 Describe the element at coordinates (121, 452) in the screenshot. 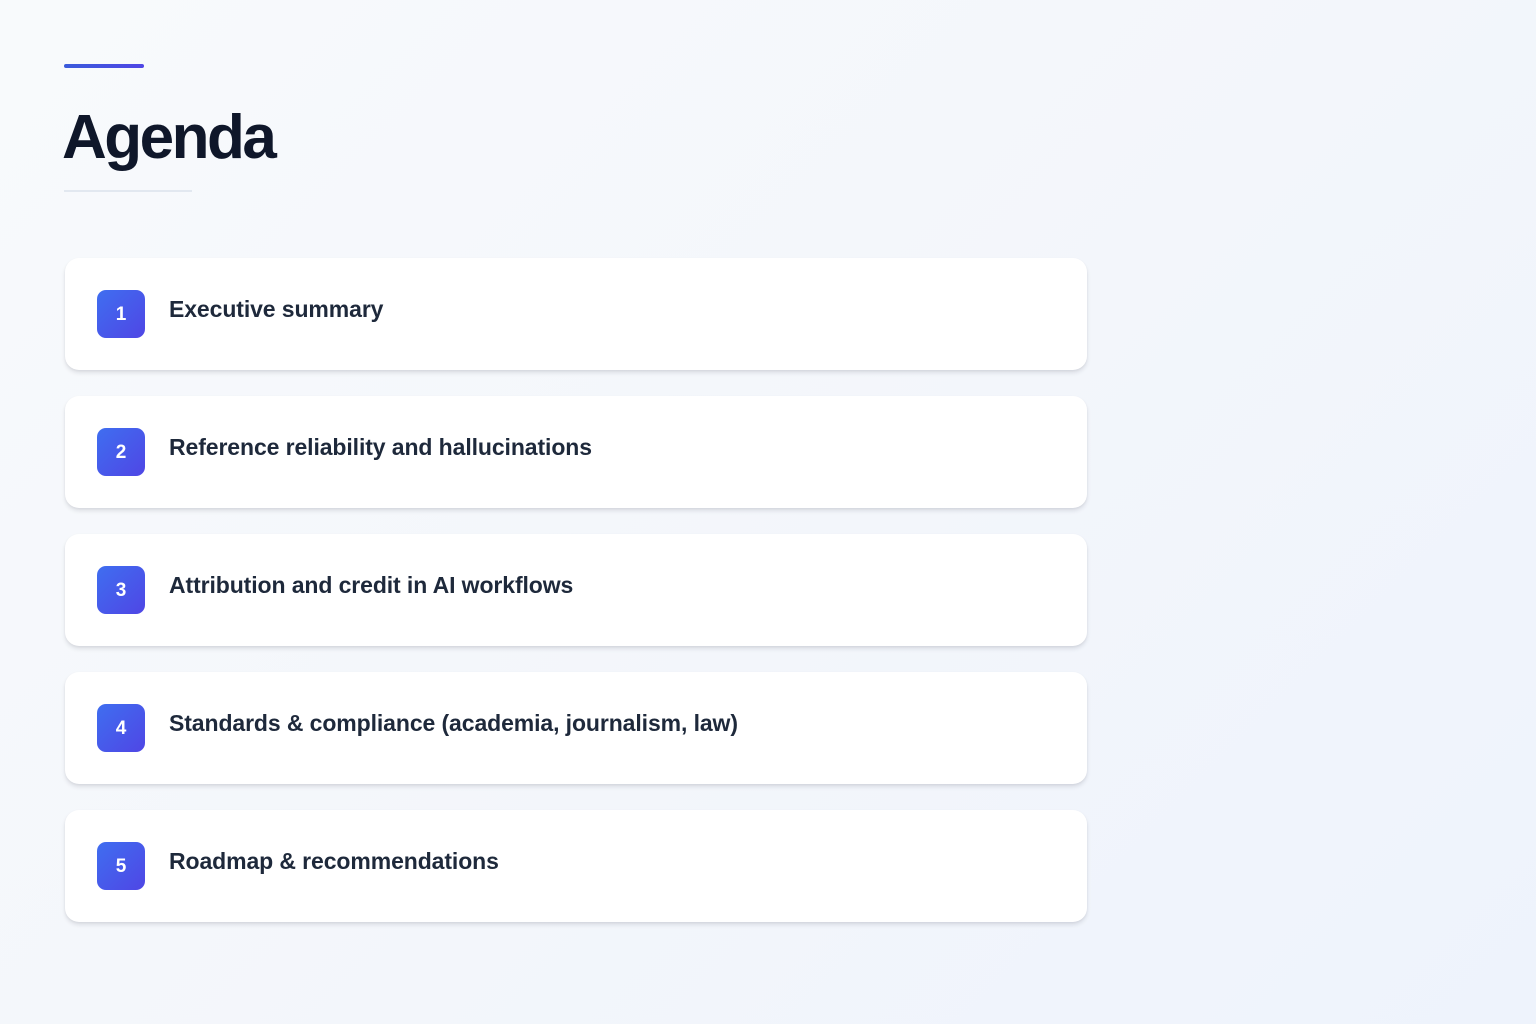

I see `item-number-badge: 2` at that location.